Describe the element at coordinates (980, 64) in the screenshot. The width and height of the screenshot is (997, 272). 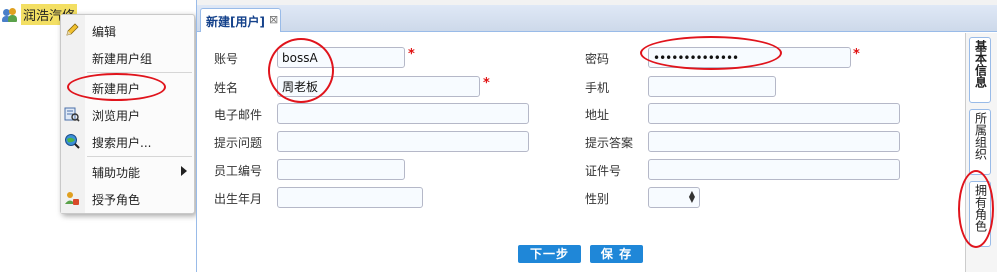
I see `side-tab-label: 基本信息` at that location.